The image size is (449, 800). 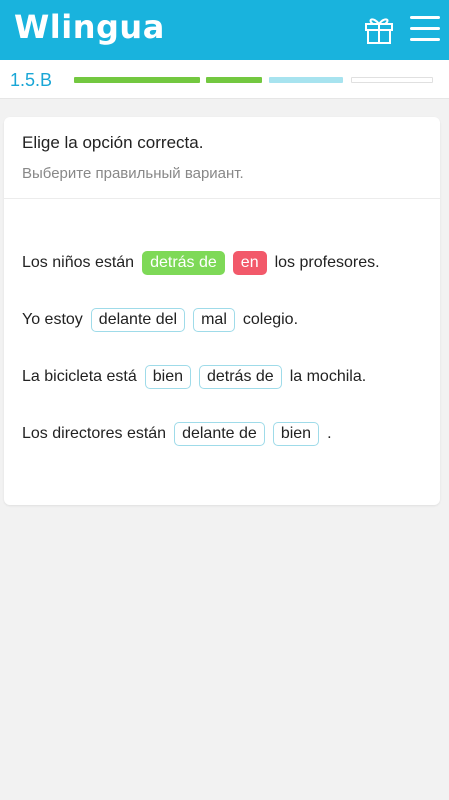 What do you see at coordinates (219, 434) in the screenshot?
I see `option-chip: delante de` at bounding box center [219, 434].